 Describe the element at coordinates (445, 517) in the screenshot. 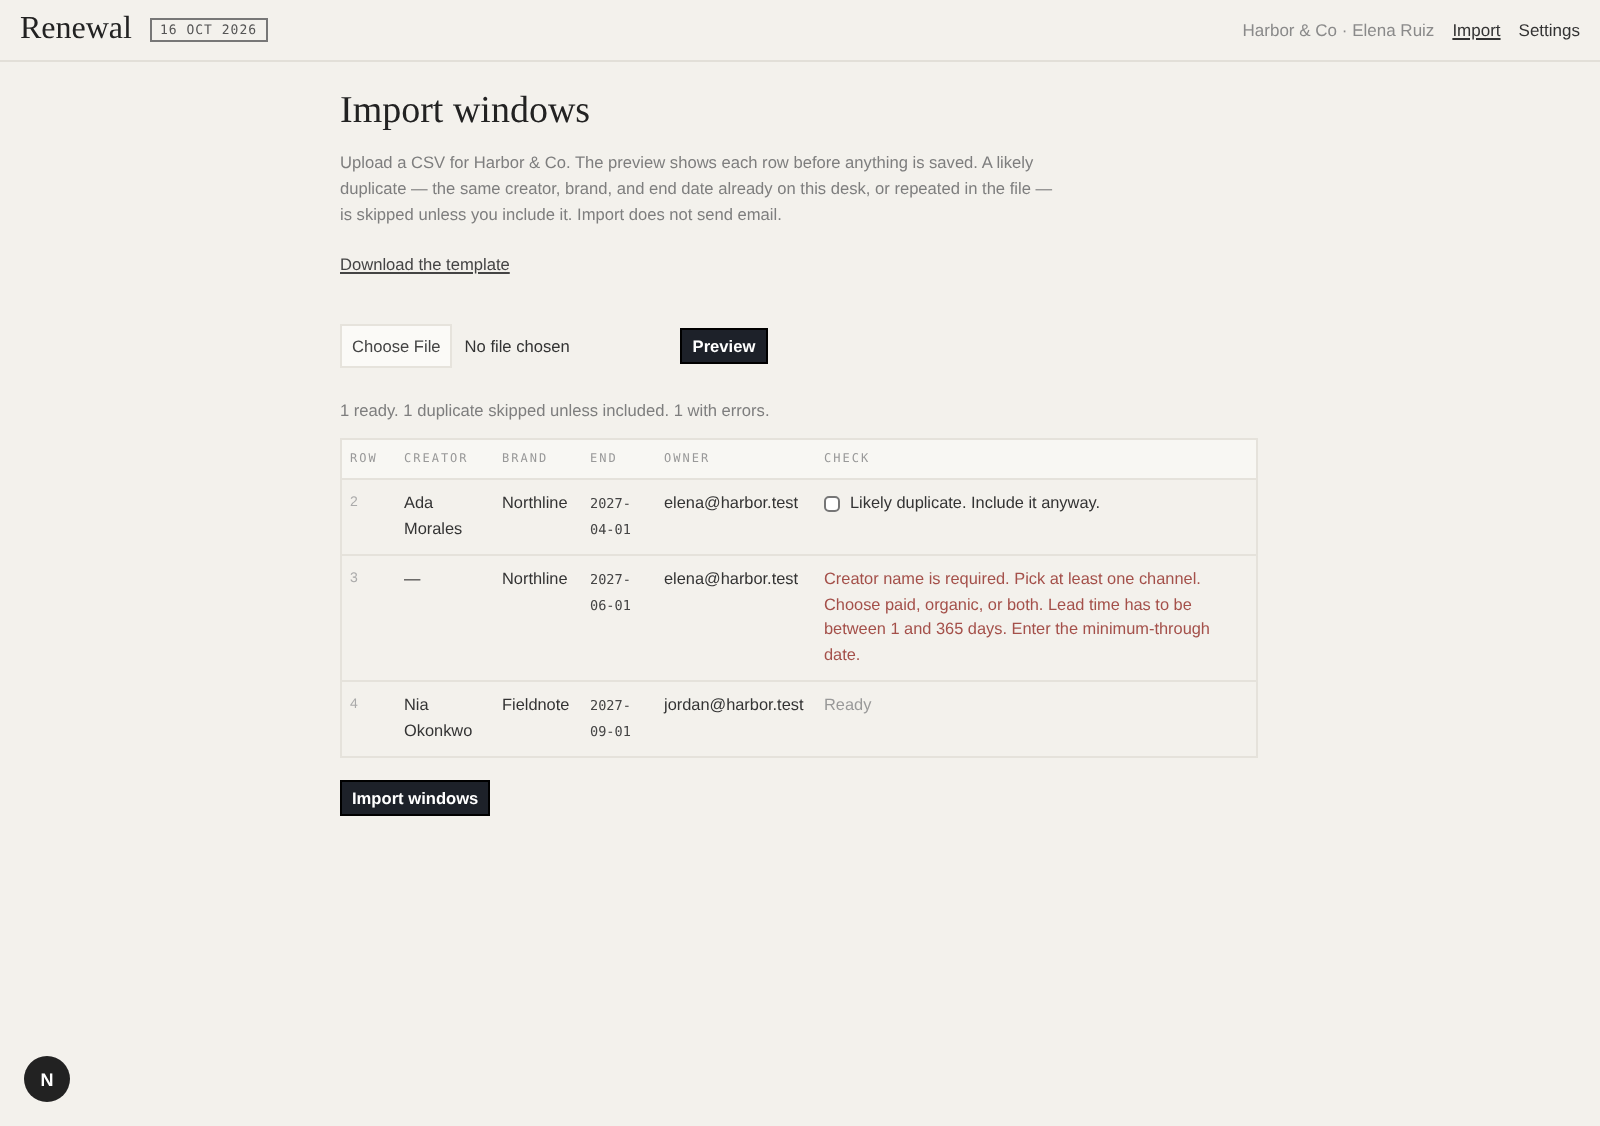

I see `table-cell: Ada Morales` at that location.